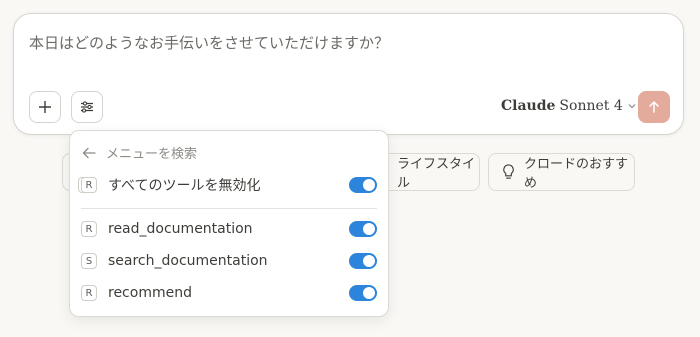 This screenshot has width=700, height=337. I want to click on tool-label: search_documentation, so click(188, 261).